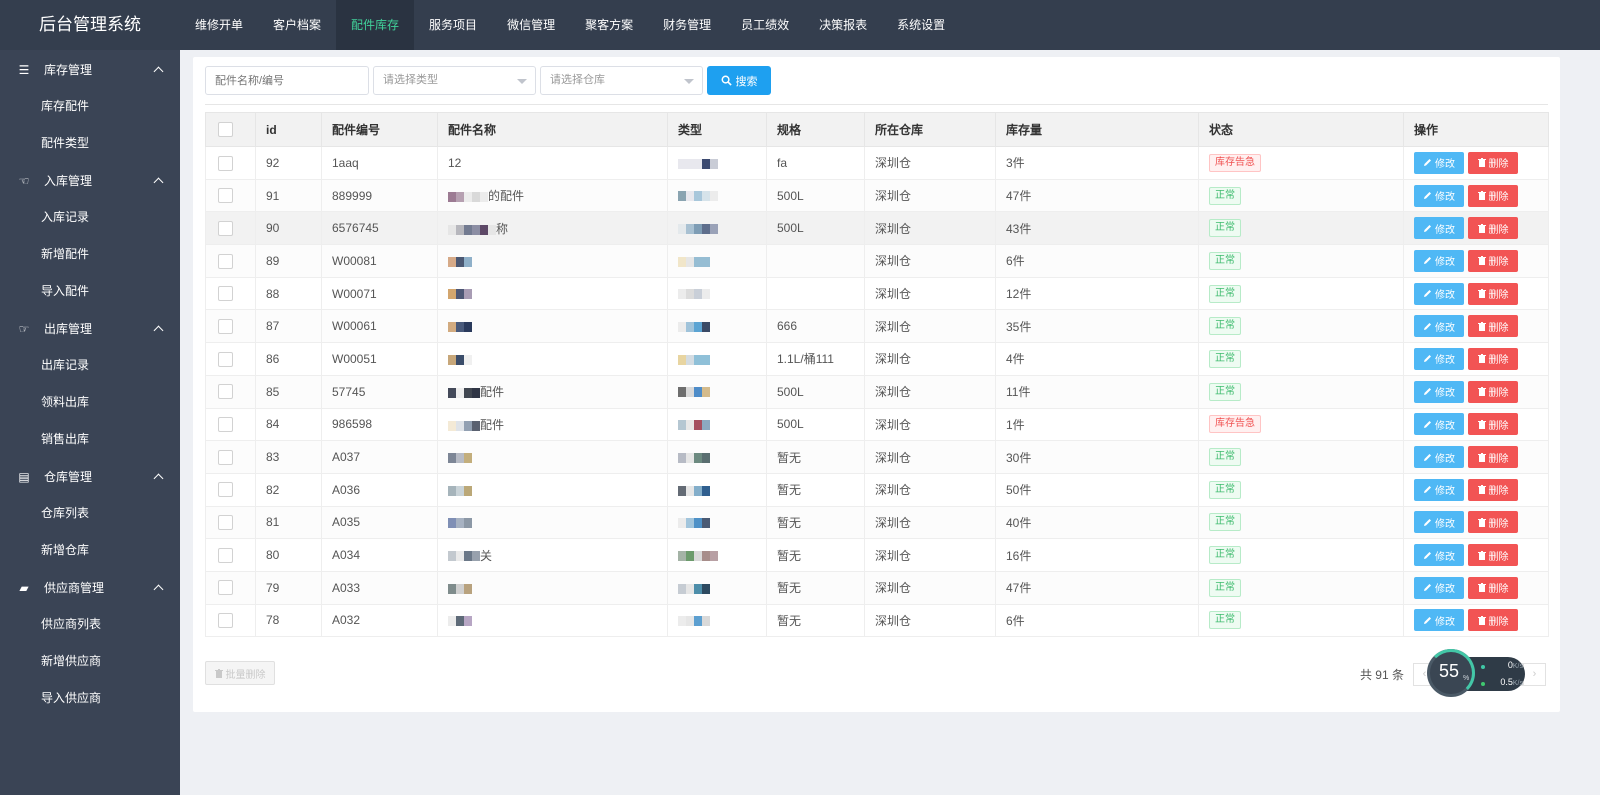 This screenshot has height=795, width=1600. Describe the element at coordinates (1477, 674) in the screenshot. I see `network-speed-widget: 55 % 0K/s 0.5K/s` at that location.